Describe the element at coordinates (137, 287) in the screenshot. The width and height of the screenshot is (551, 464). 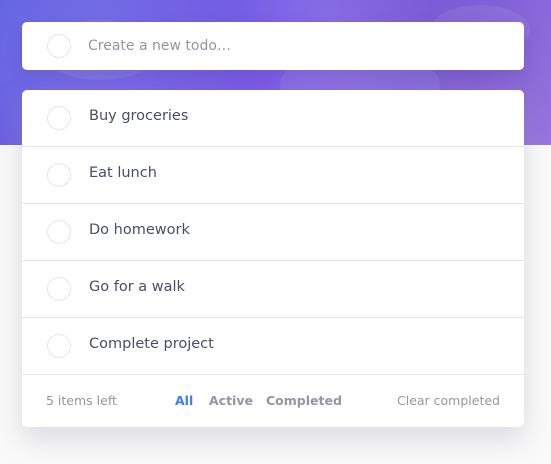
I see `todo-label: Go for a walk` at that location.